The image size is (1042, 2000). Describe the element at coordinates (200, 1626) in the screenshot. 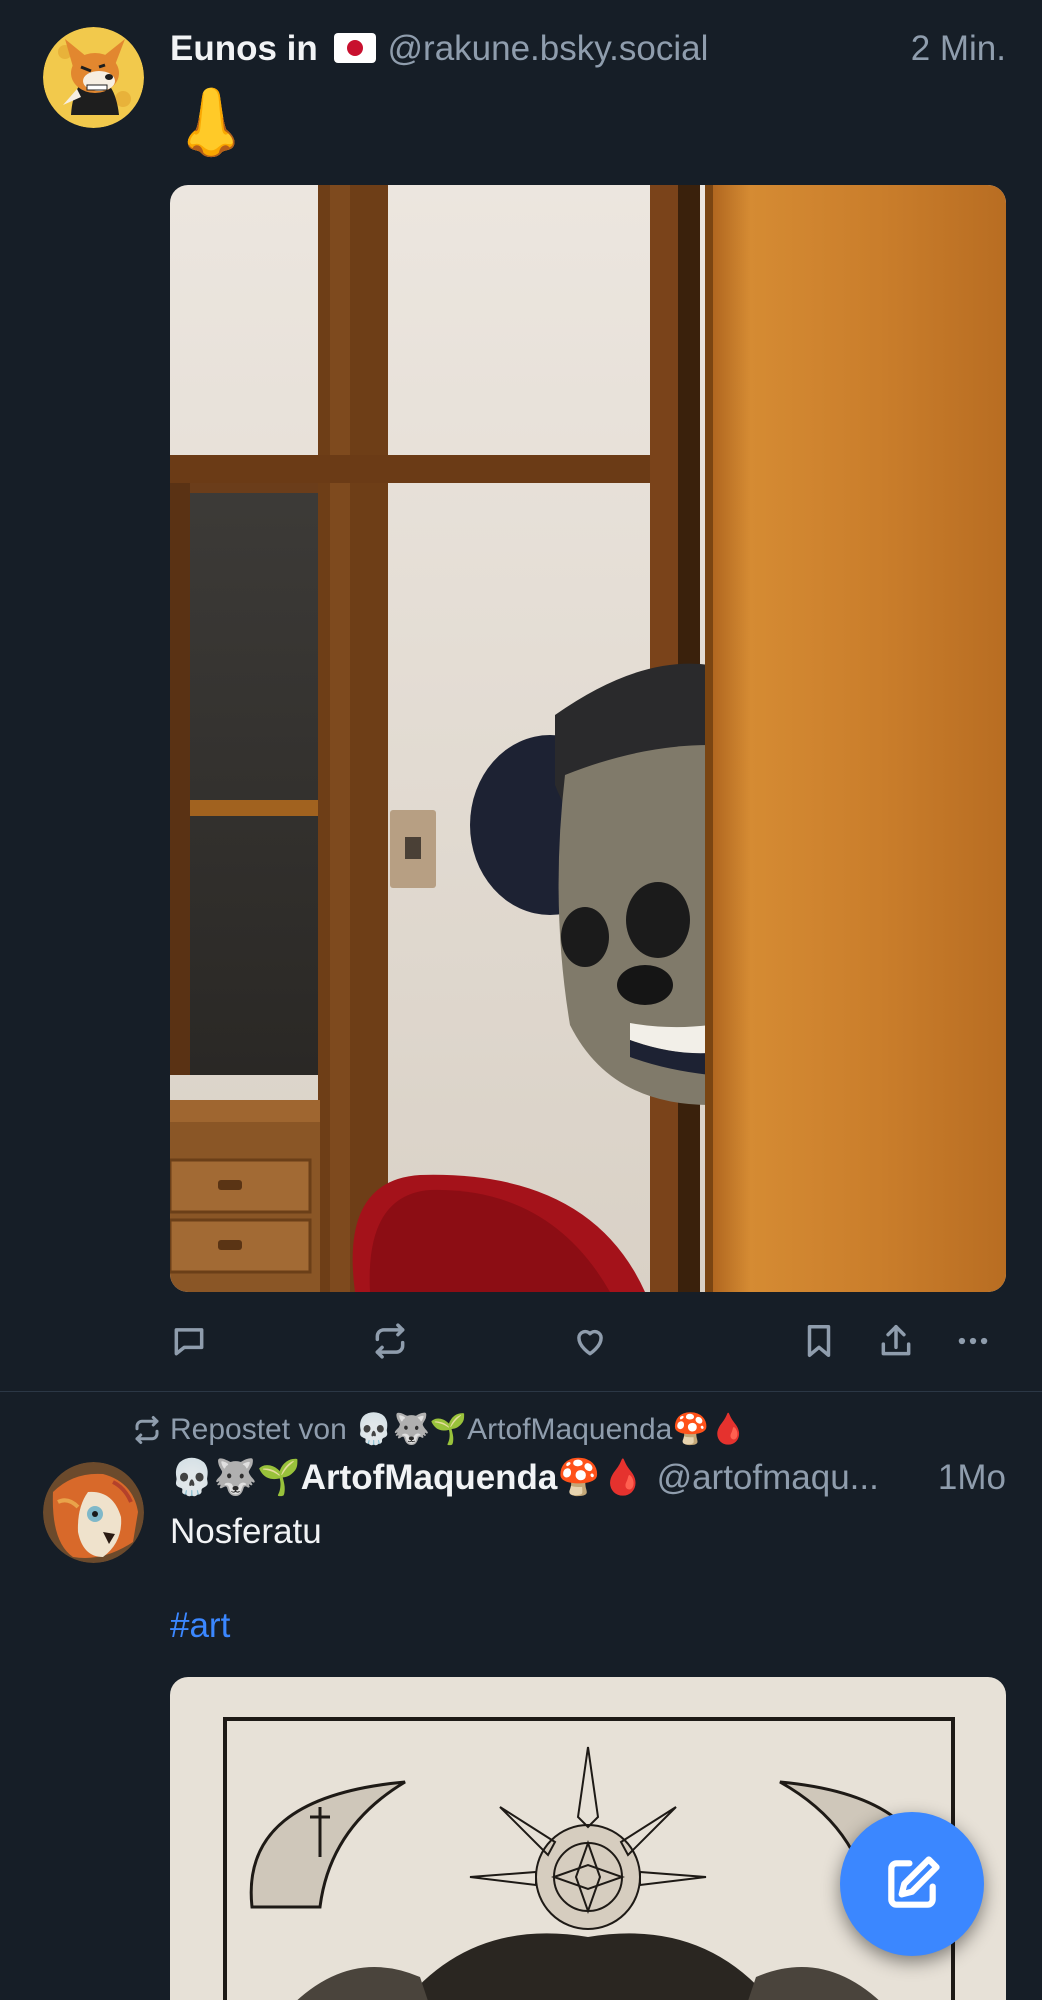

I see `hashtag-link: #art` at that location.